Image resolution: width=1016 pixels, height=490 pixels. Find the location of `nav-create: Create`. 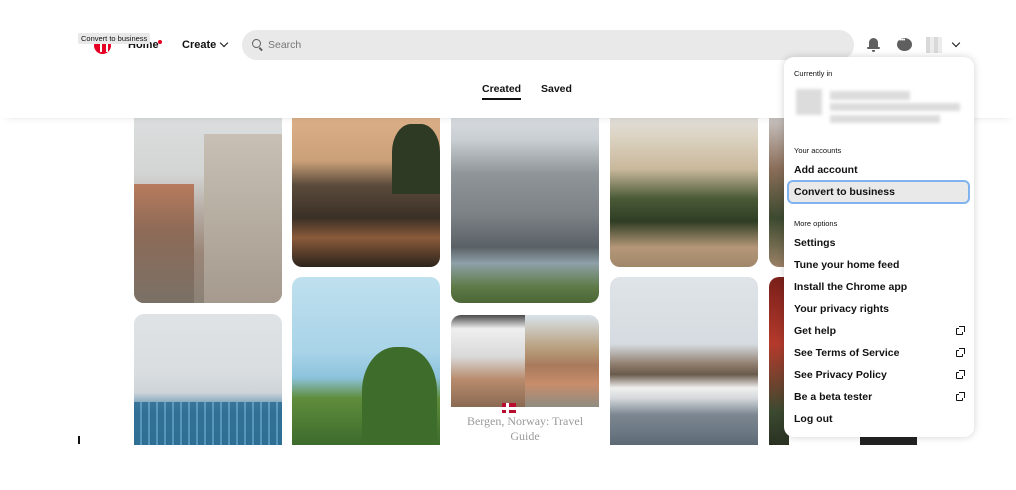

nav-create: Create is located at coordinates (205, 44).